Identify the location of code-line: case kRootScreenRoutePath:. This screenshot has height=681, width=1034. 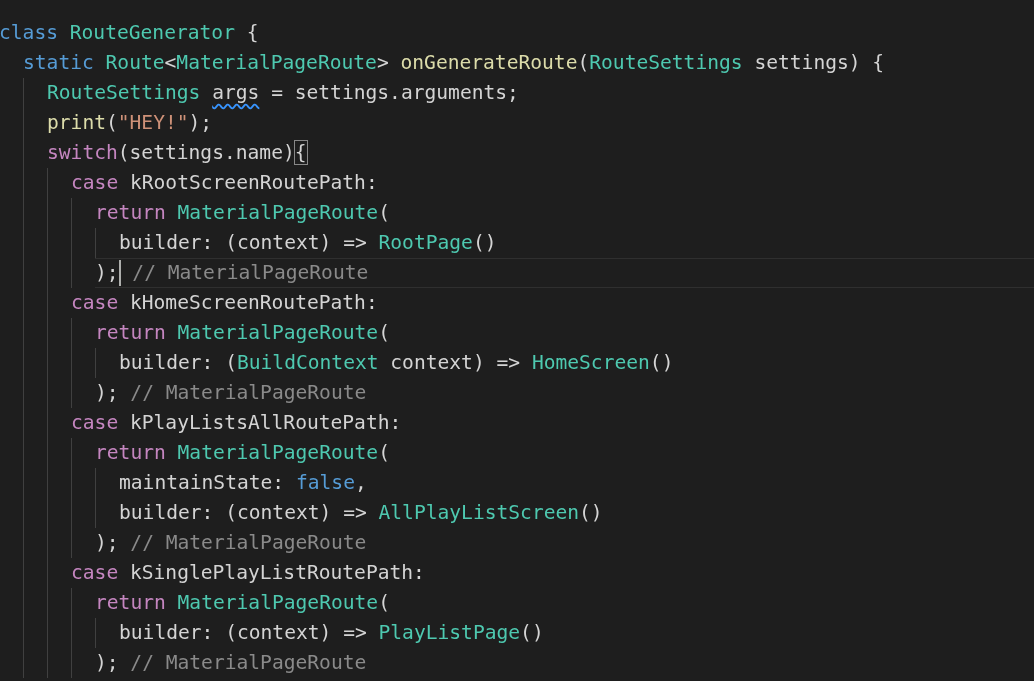
(224, 183).